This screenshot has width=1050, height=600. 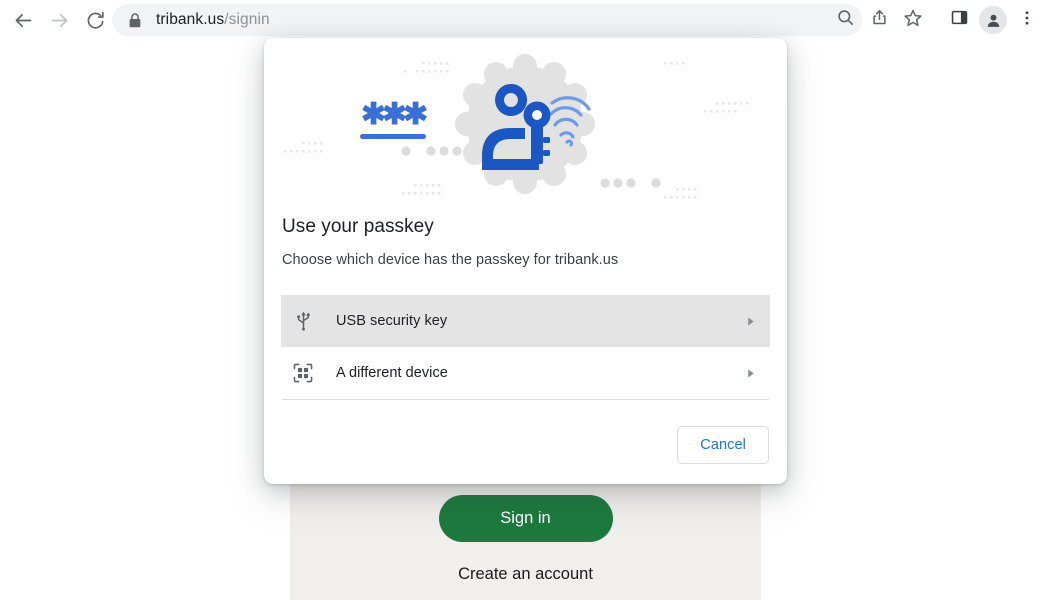 I want to click on url-host: tribank.us, so click(x=190, y=19).